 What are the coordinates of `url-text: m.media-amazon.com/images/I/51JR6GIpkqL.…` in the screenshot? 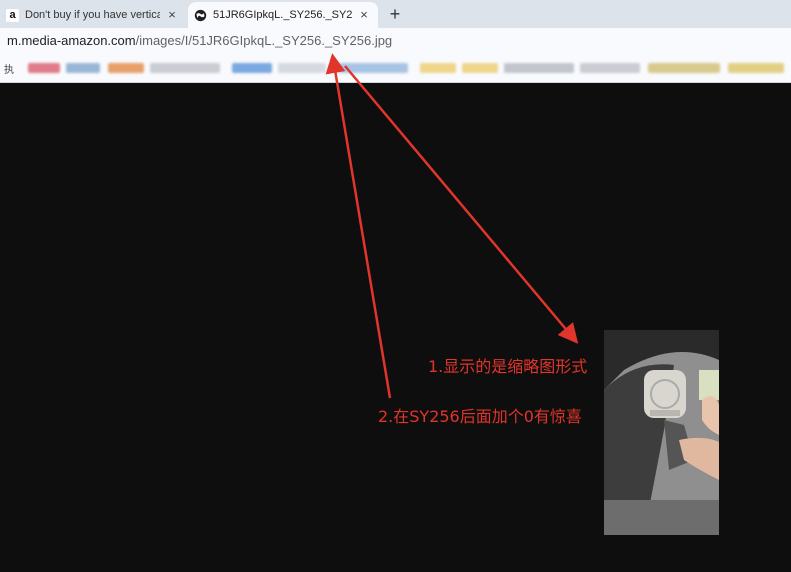 It's located at (199, 40).